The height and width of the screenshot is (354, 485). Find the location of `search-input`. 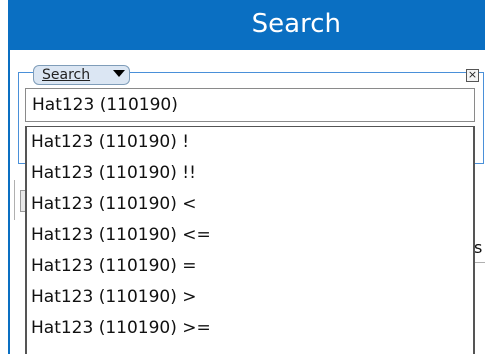

search-input is located at coordinates (250, 105).